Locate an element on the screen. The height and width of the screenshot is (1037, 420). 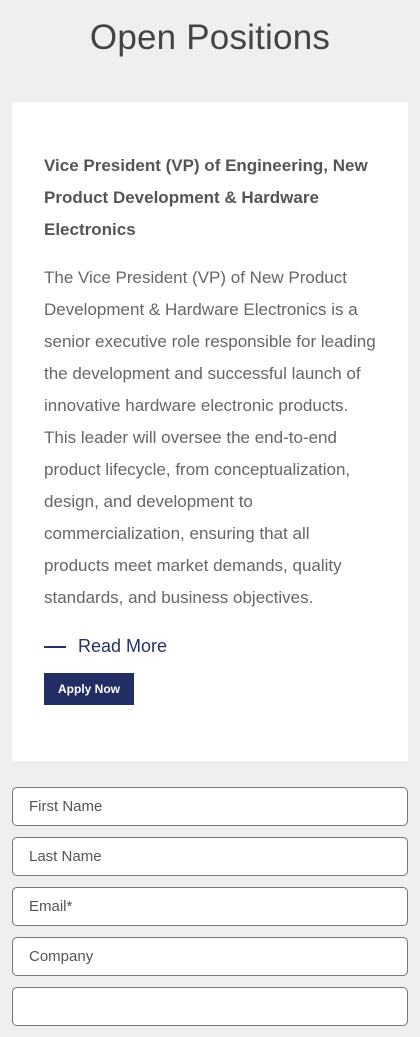
apply-now-button: Apply Now is located at coordinates (89, 689).